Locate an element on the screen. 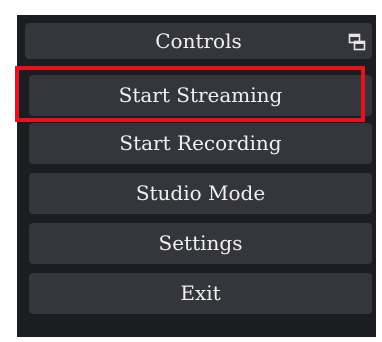 The width and height of the screenshot is (382, 342). start-recording-button: Start Recording is located at coordinates (200, 143).